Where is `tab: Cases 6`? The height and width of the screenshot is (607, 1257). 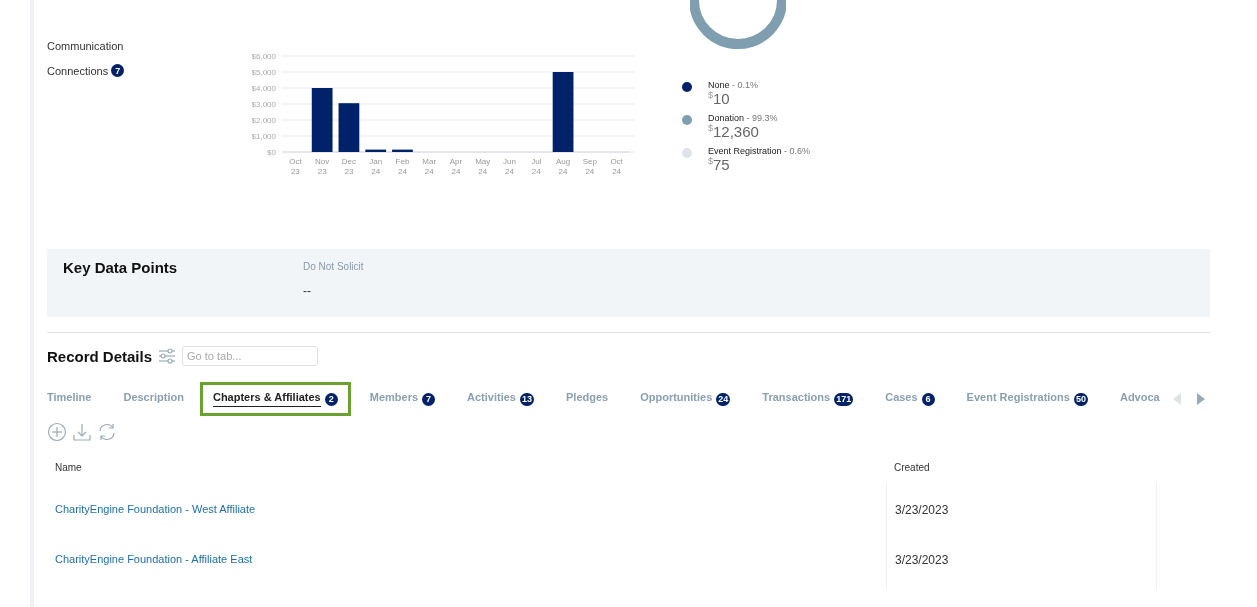 tab: Cases 6 is located at coordinates (910, 399).